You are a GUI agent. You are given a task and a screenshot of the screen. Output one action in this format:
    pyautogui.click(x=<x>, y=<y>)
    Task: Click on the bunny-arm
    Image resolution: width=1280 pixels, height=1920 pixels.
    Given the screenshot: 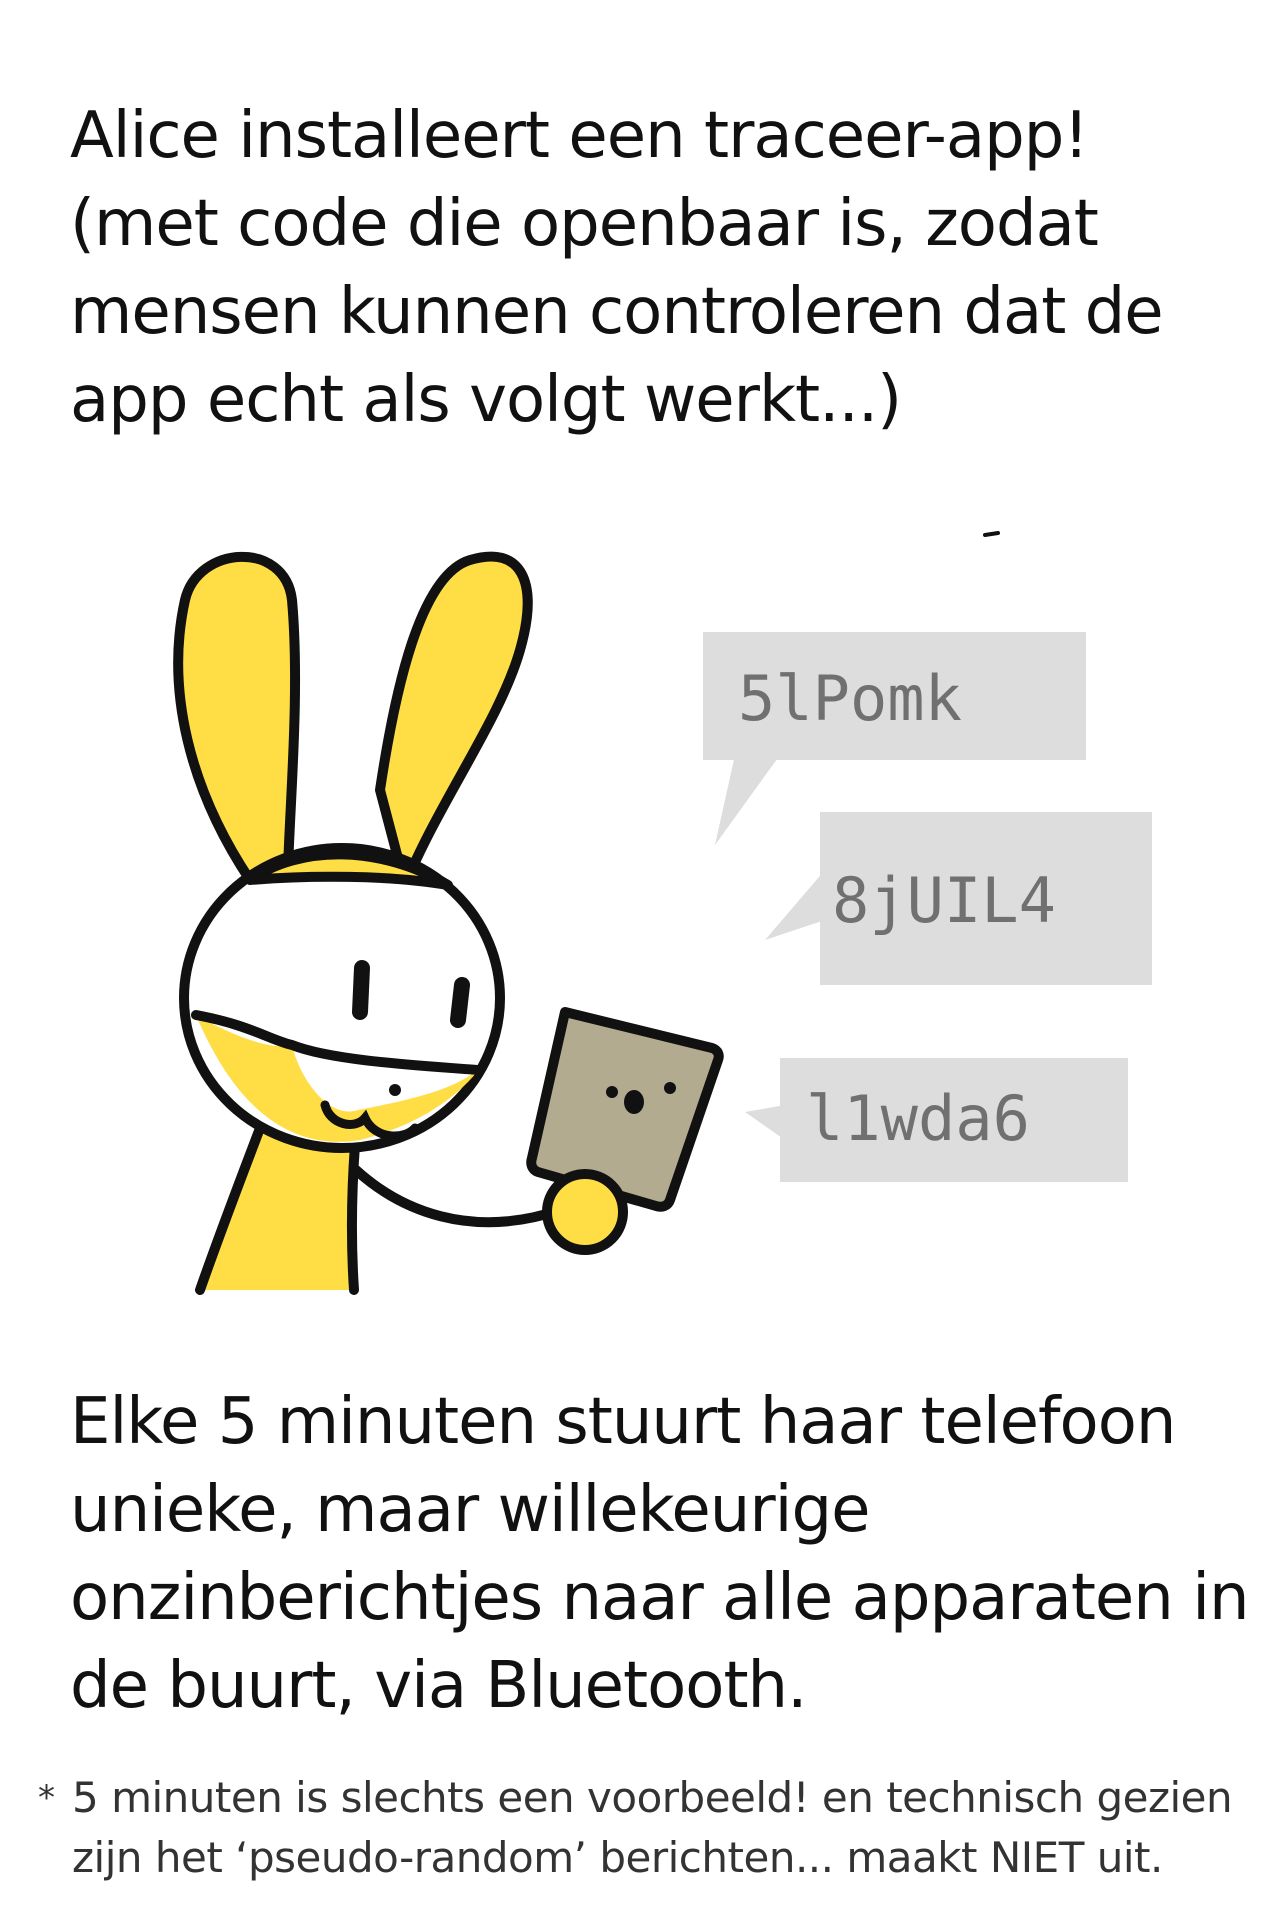 What is the action you would take?
    pyautogui.click(x=458, y=1196)
    